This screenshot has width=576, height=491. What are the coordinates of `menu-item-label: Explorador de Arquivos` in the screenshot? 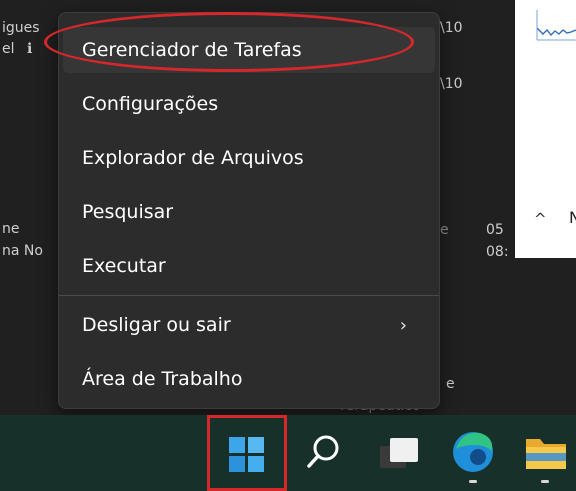 It's located at (193, 158).